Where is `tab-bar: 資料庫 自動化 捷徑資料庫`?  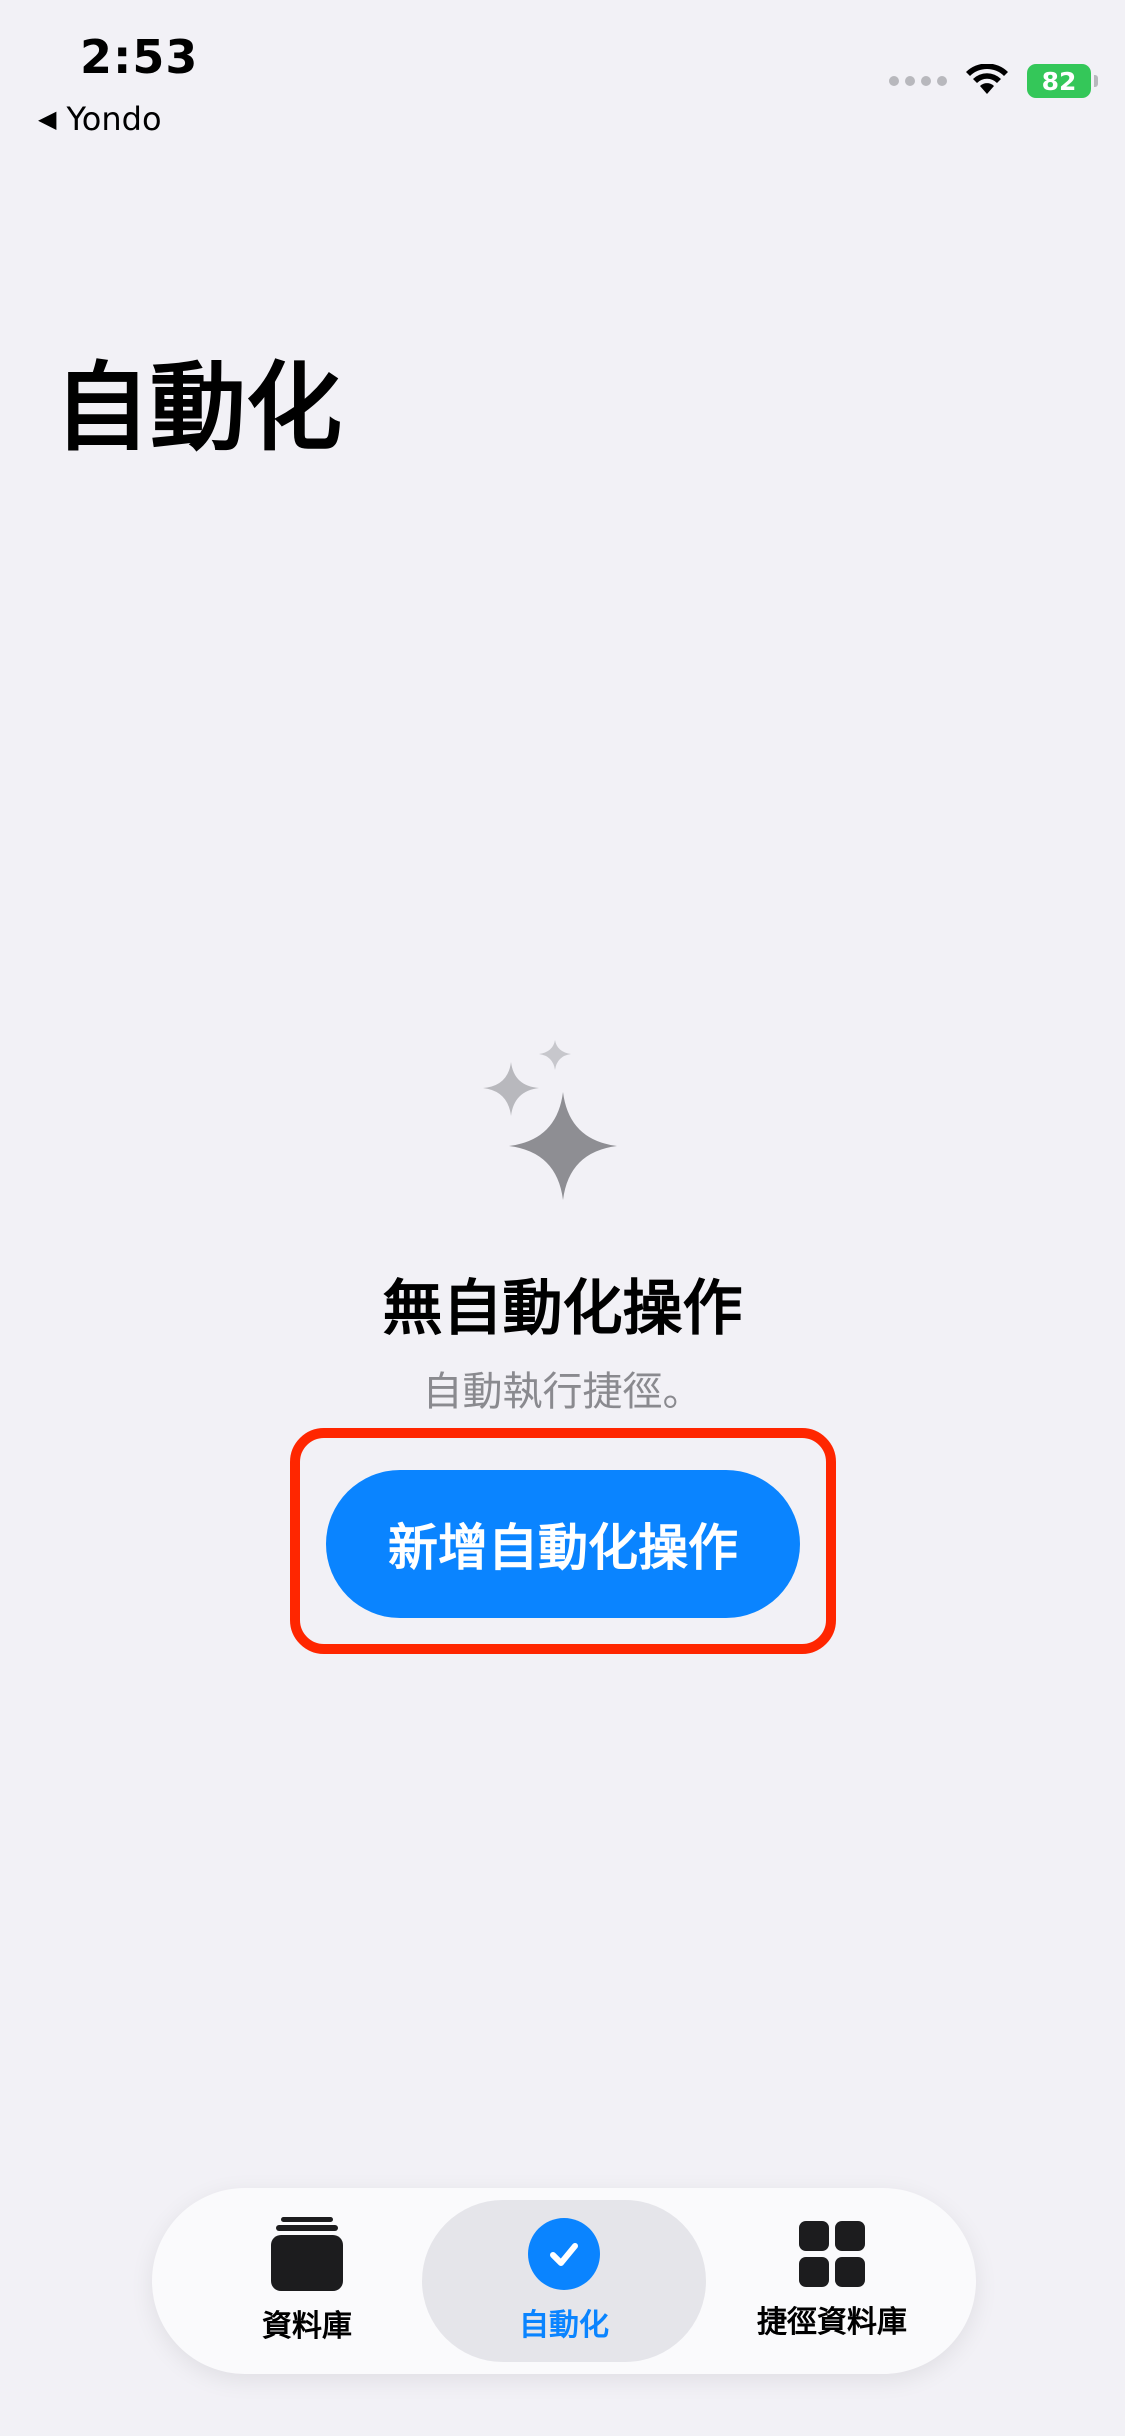 tab-bar: 資料庫 自動化 捷徑資料庫 is located at coordinates (564, 2281).